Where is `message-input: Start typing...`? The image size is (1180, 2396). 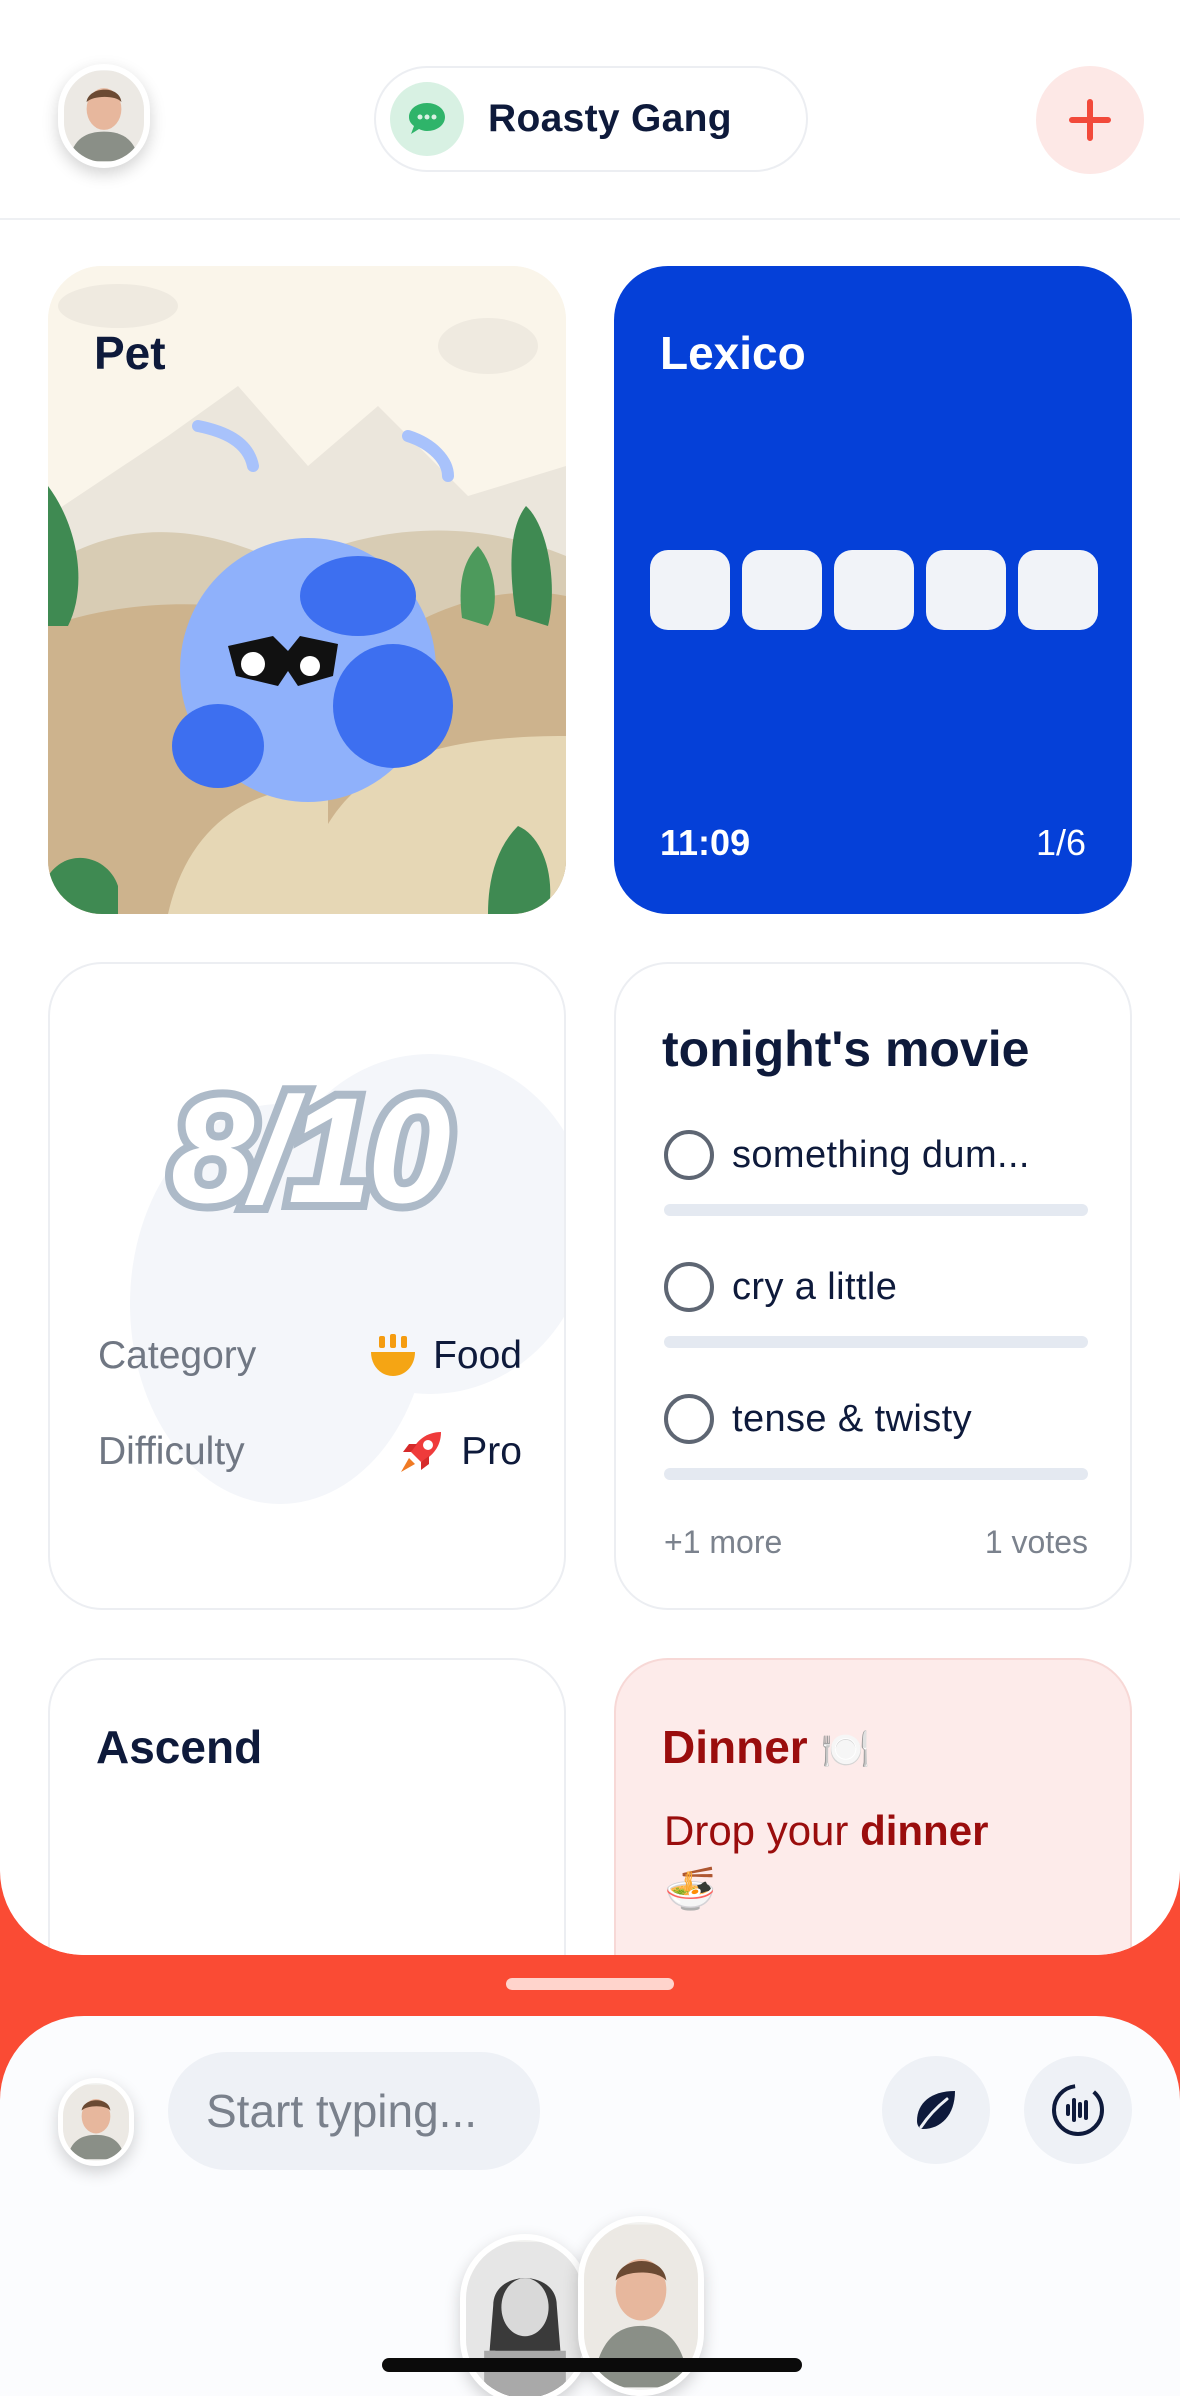
message-input: Start typing... is located at coordinates (354, 2111).